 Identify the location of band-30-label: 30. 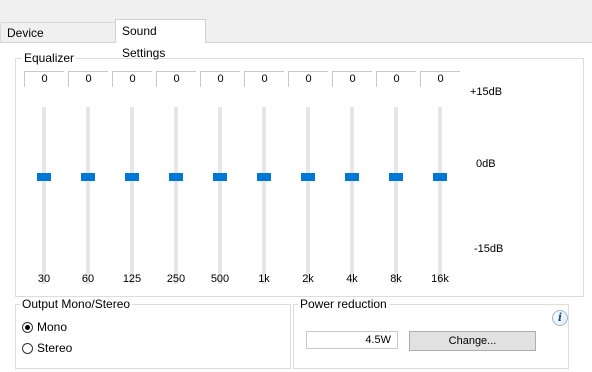
(44, 279).